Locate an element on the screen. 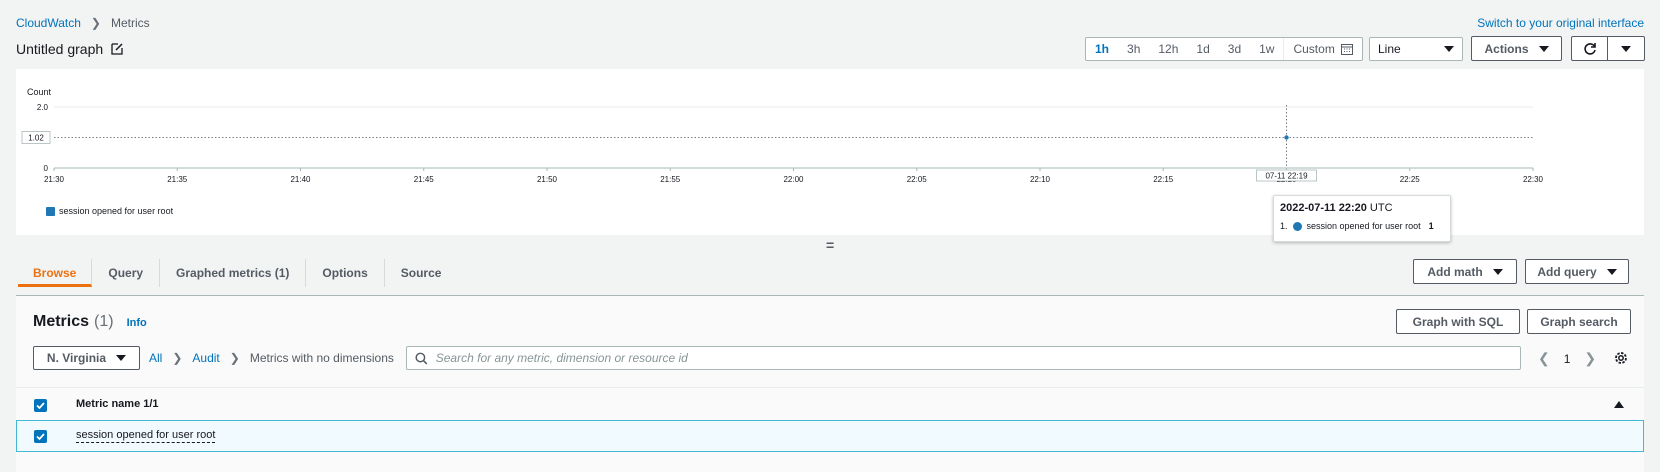  tooltip-row: 1. session opened for user root 1 is located at coordinates (1362, 226).